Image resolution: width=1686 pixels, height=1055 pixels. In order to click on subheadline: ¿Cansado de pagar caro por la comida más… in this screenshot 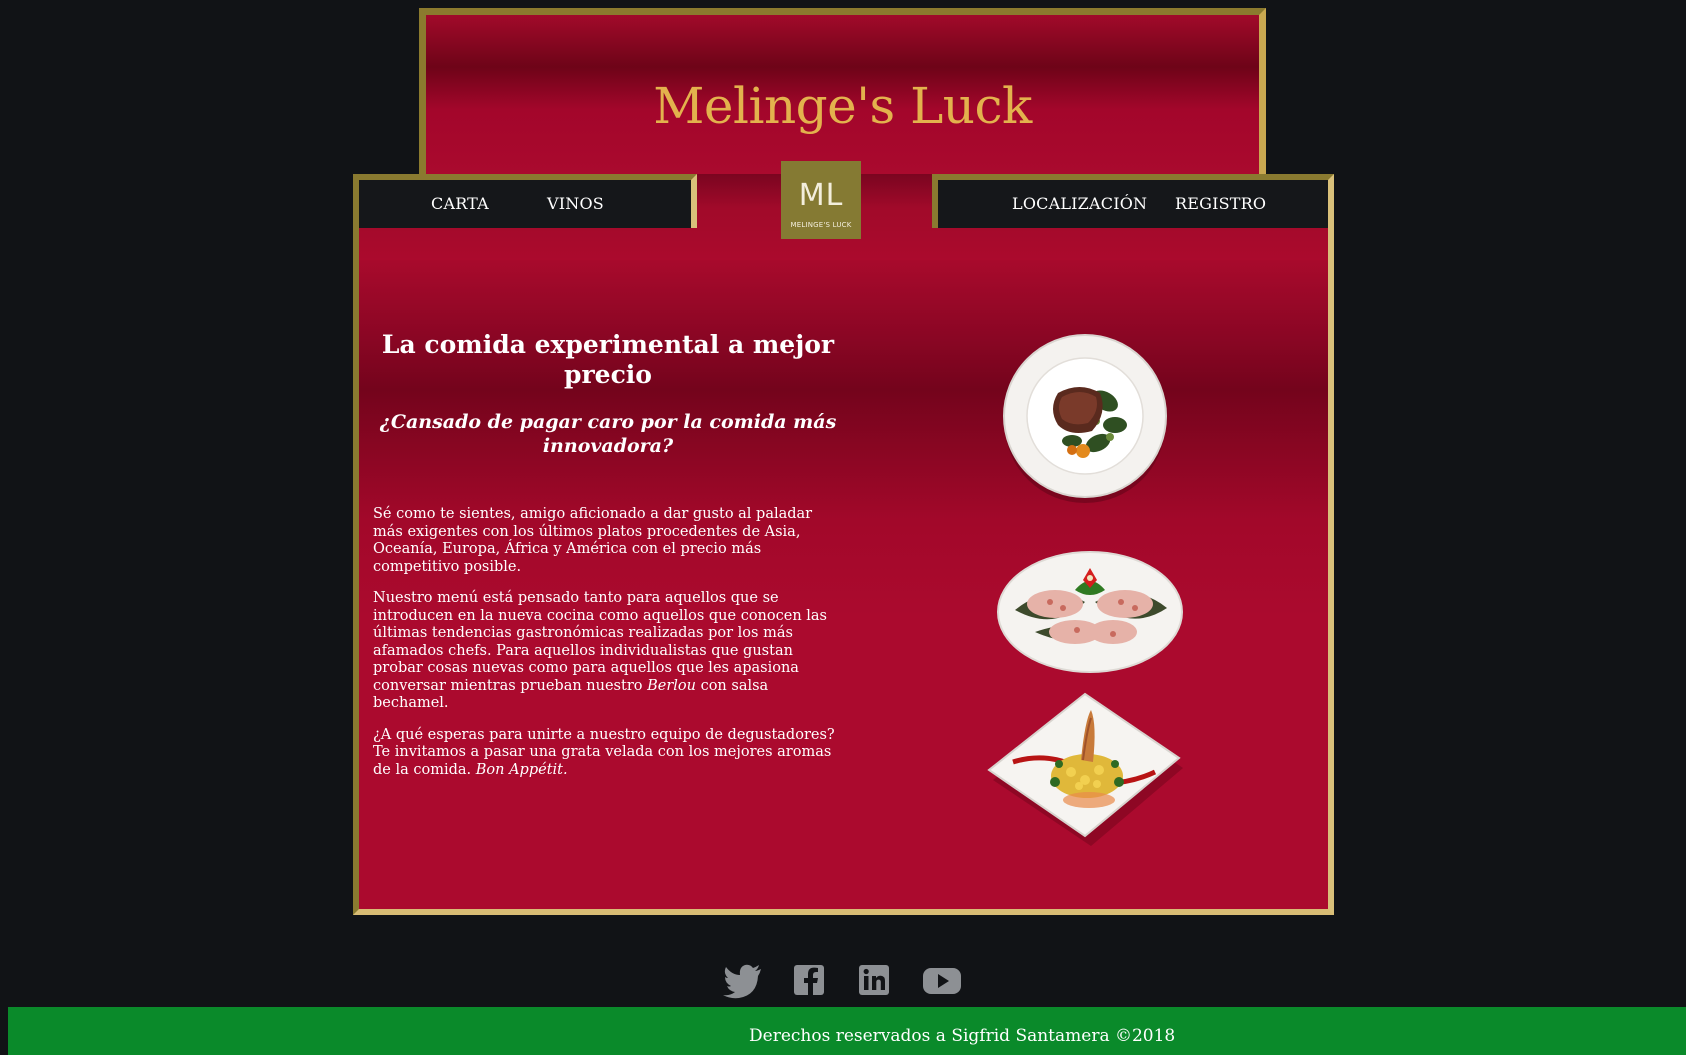, I will do `click(608, 434)`.